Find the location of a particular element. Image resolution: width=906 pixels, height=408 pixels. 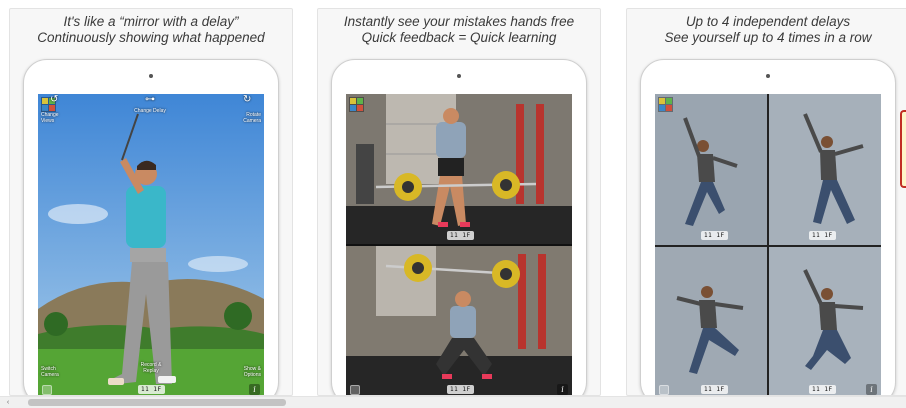

delay-timer-3: 11 1F is located at coordinates (714, 389).